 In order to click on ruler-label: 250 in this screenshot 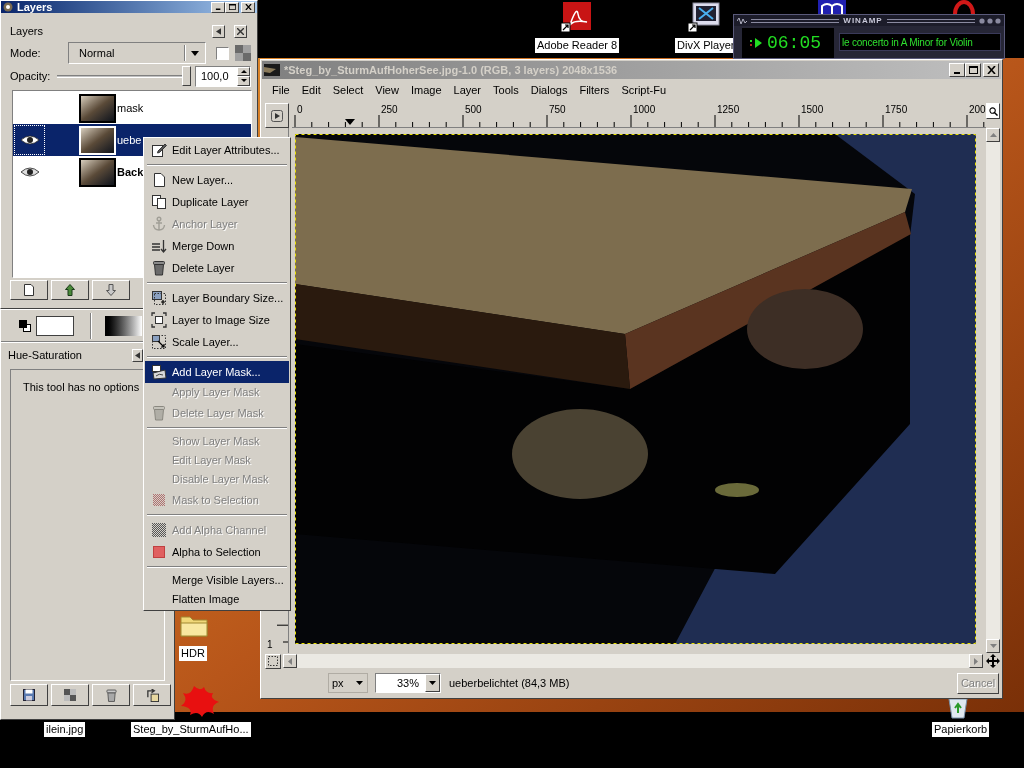, I will do `click(389, 109)`.